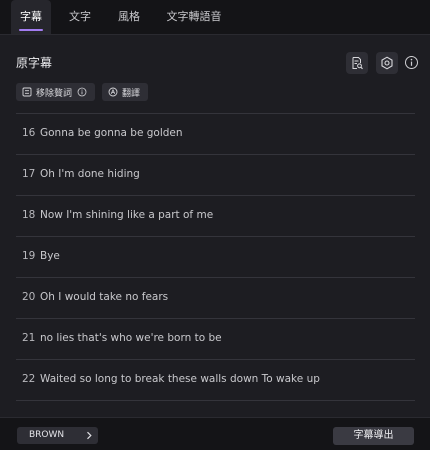  I want to click on tab-subtitles: 字幕, so click(31, 17).